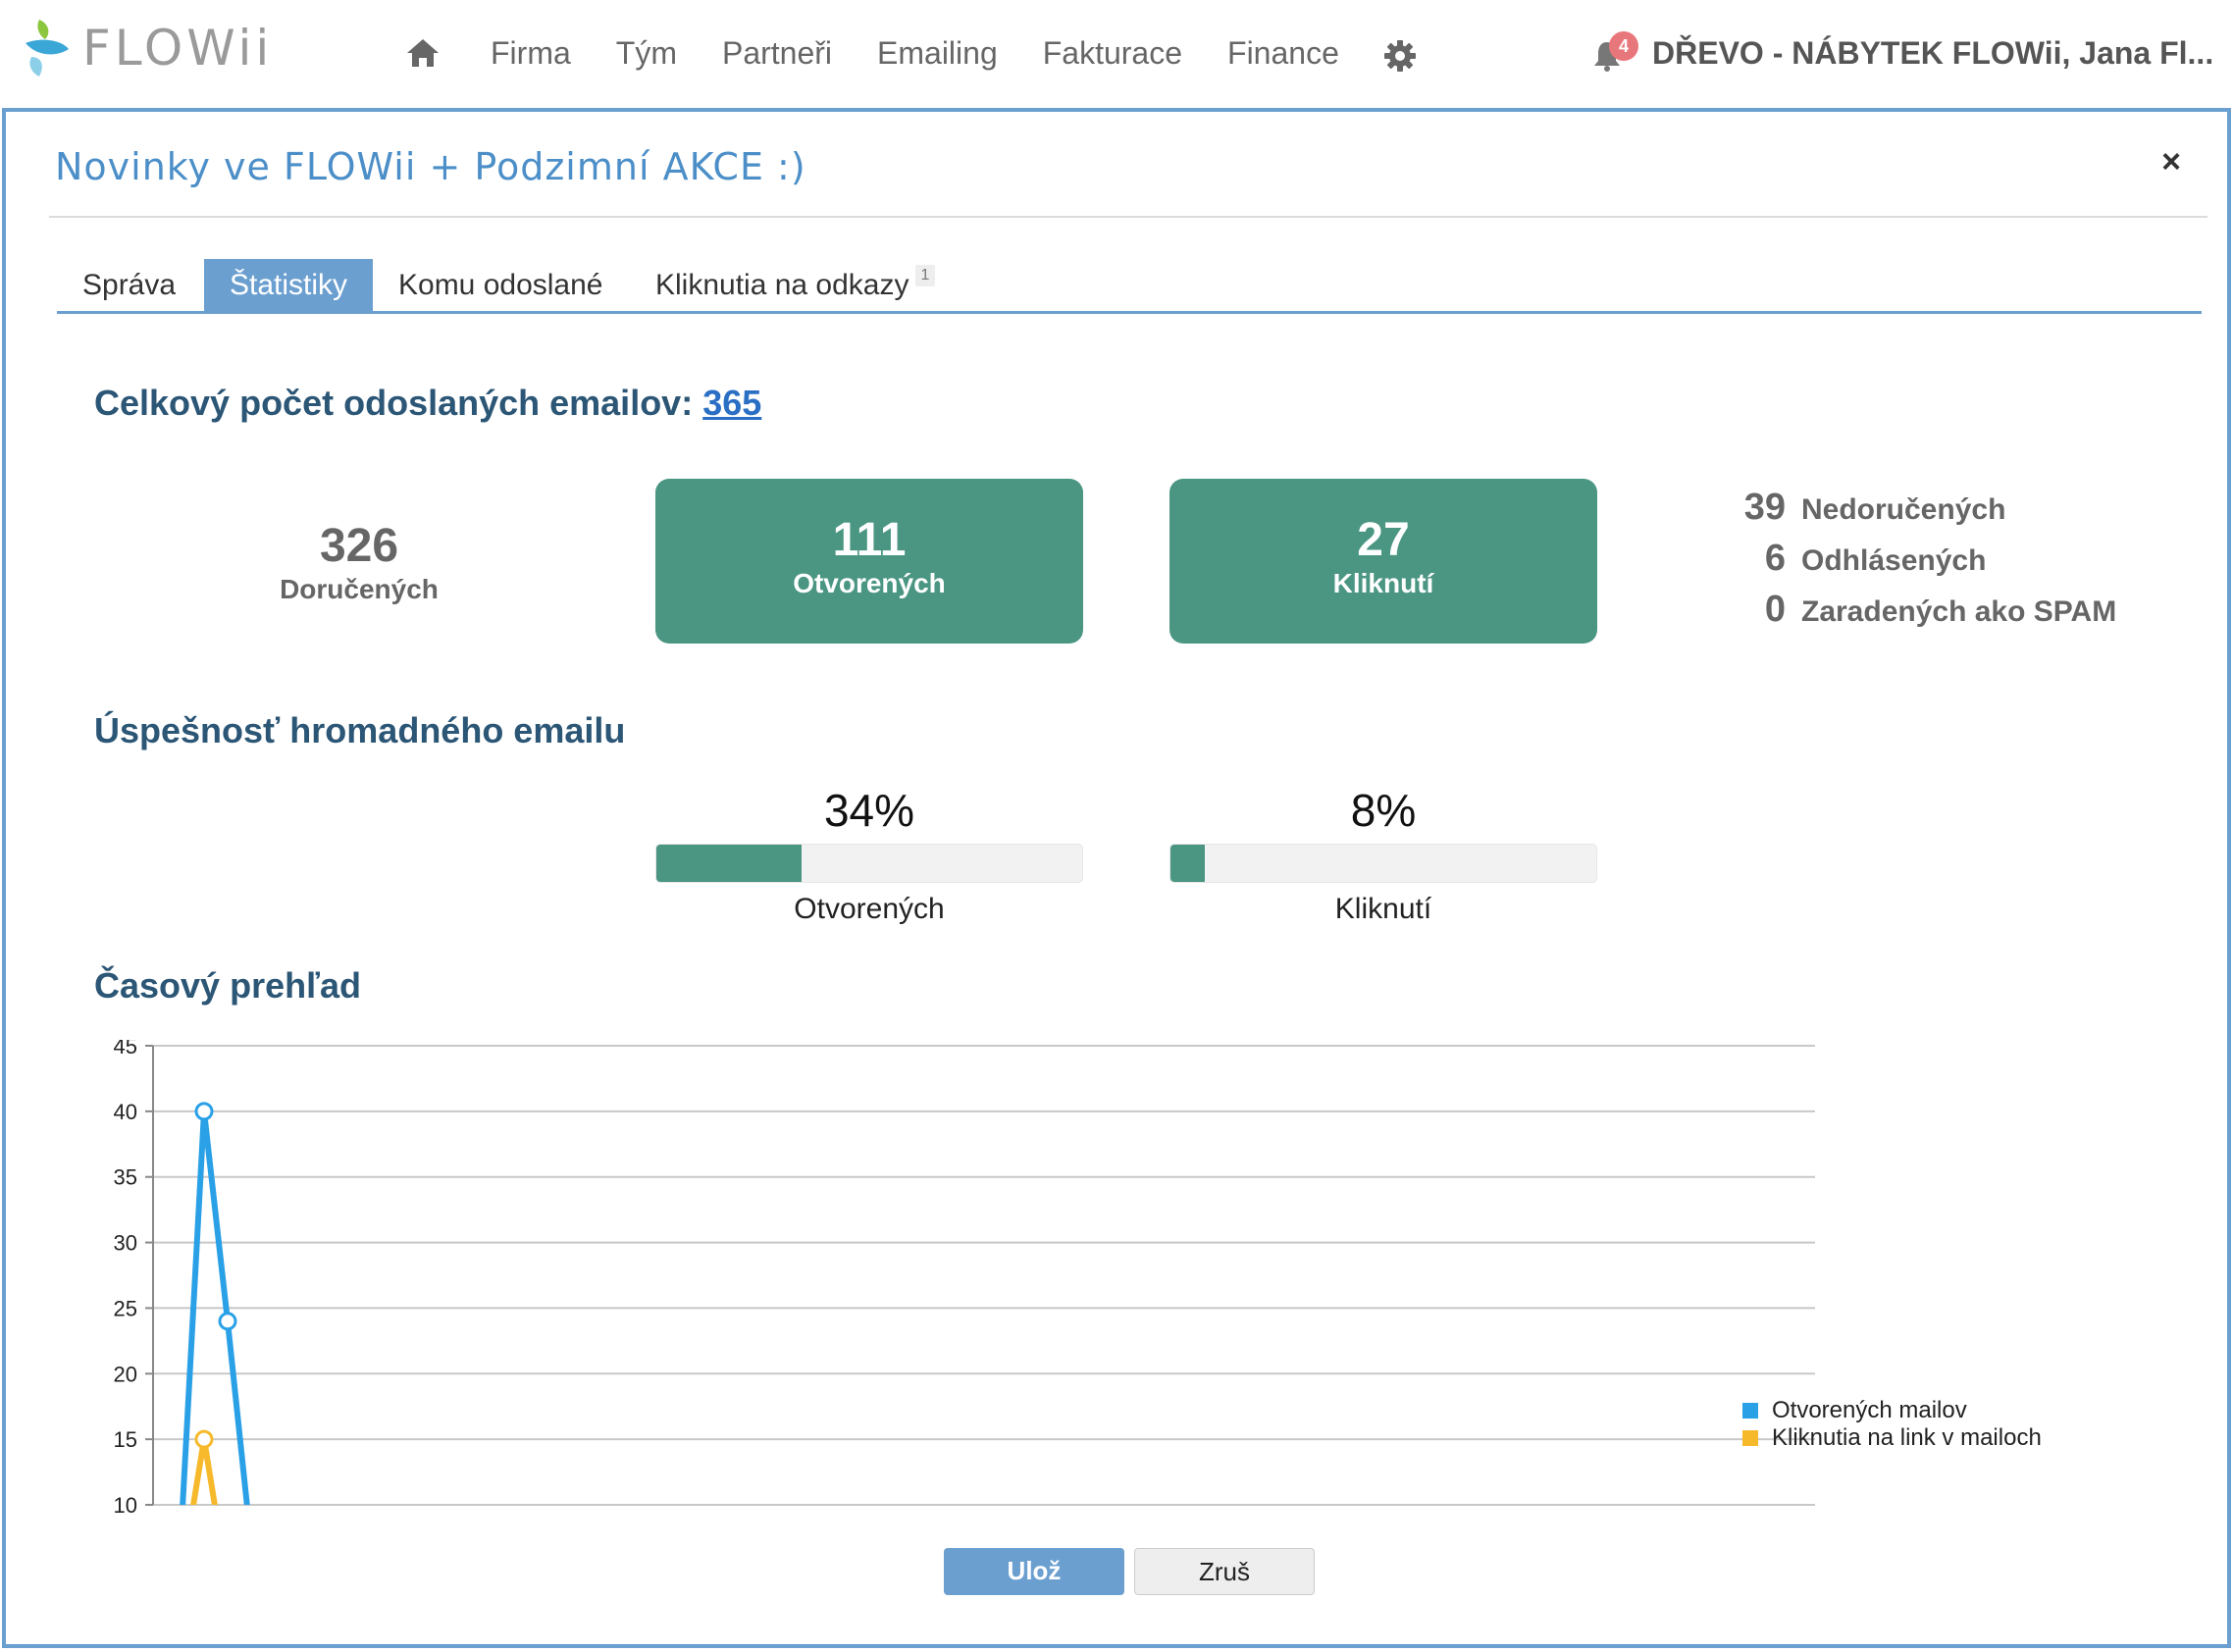 The image size is (2233, 1652). Describe the element at coordinates (125, 1049) in the screenshot. I see `y-tick-label: 45` at that location.